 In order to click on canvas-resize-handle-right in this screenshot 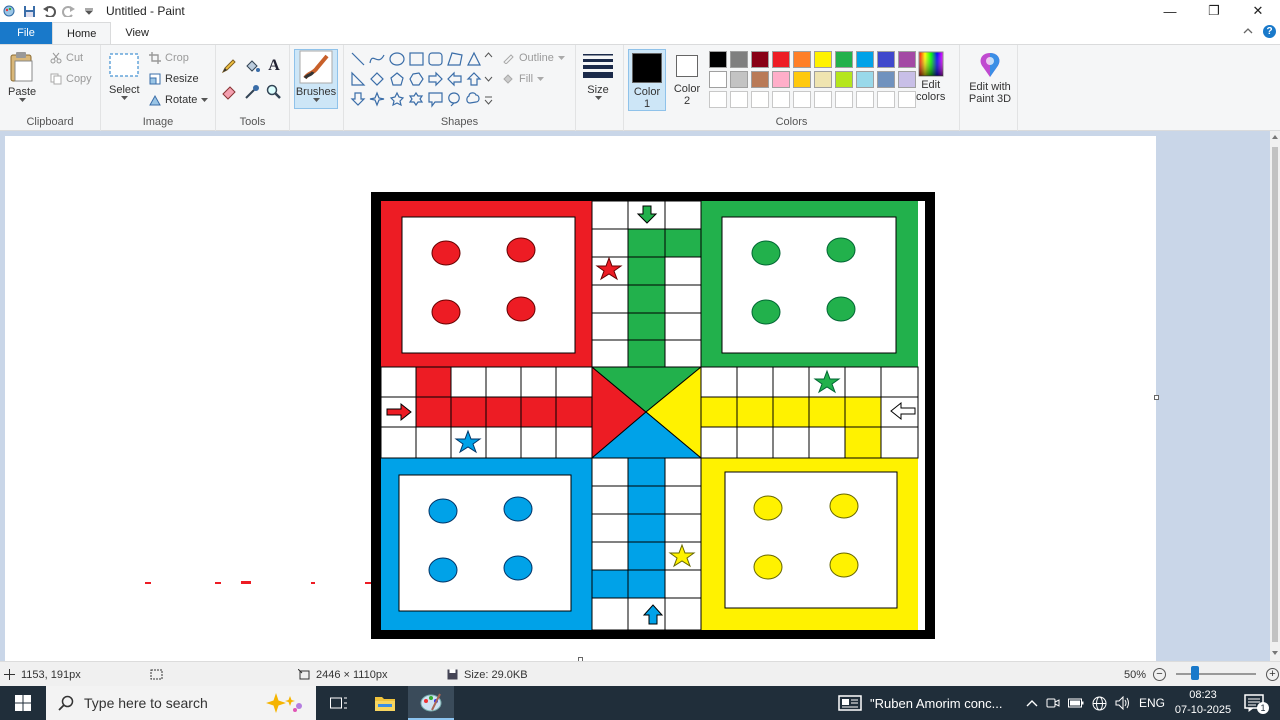, I will do `click(1156, 397)`.